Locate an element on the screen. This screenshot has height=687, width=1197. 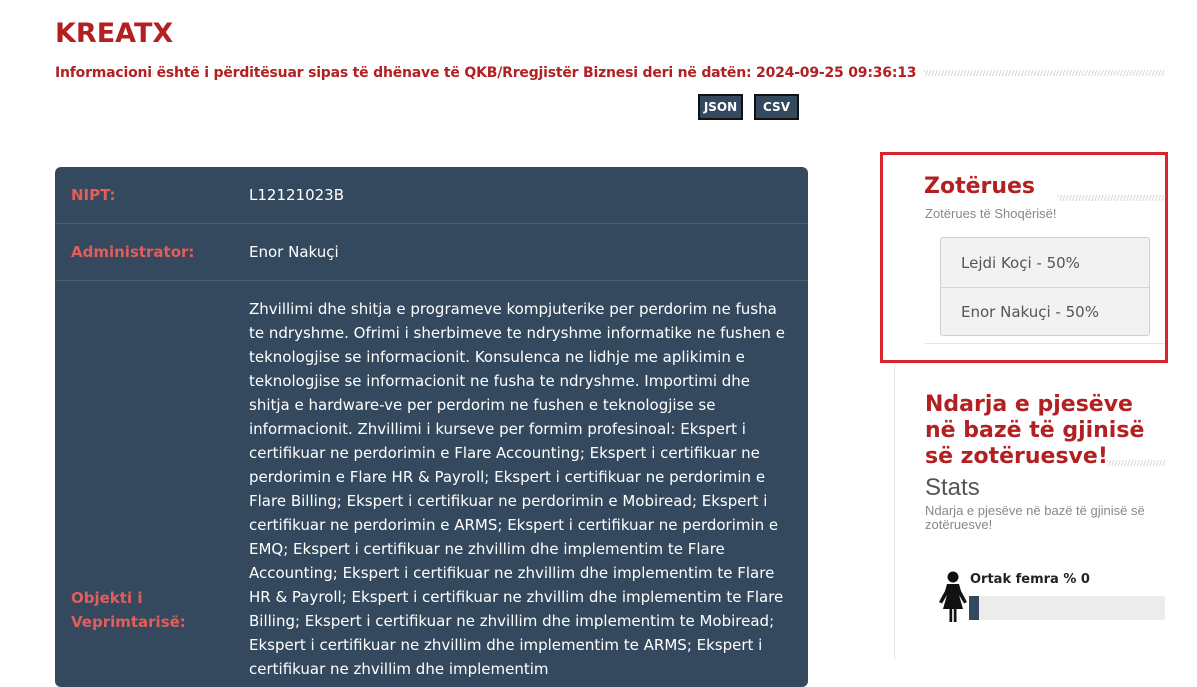
owners-list: Lejdi Koçi - 50% Enor Nakuçi - 50% is located at coordinates (1045, 286).